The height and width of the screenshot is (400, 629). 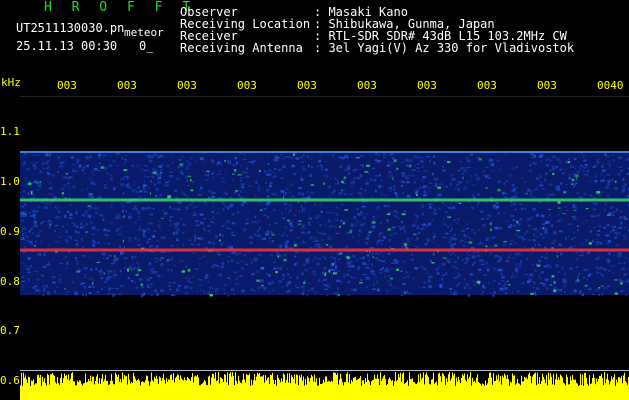 I want to click on freq-label: 0.9, so click(x=10, y=231).